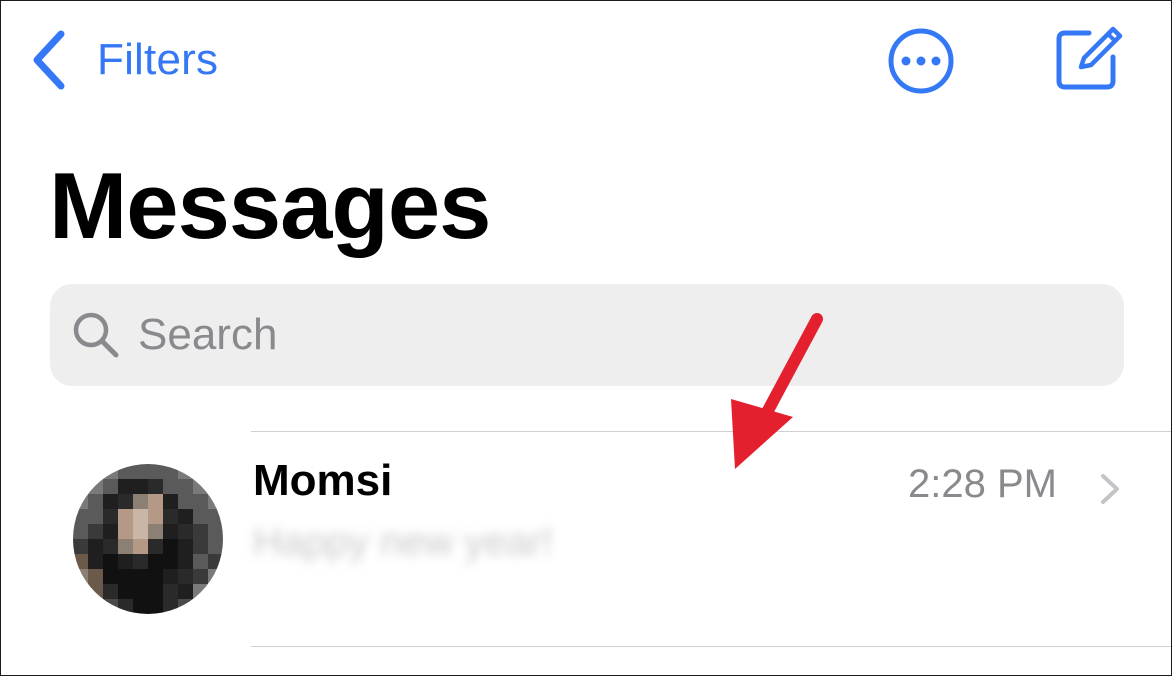 This screenshot has width=1172, height=676. Describe the element at coordinates (49, 60) in the screenshot. I see `chevron-left-icon` at that location.